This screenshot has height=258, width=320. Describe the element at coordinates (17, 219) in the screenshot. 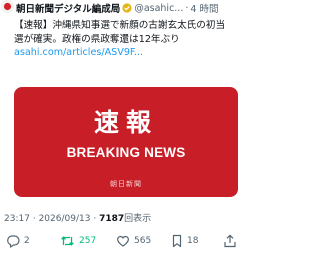

I see `tweet-time: 23:17` at that location.